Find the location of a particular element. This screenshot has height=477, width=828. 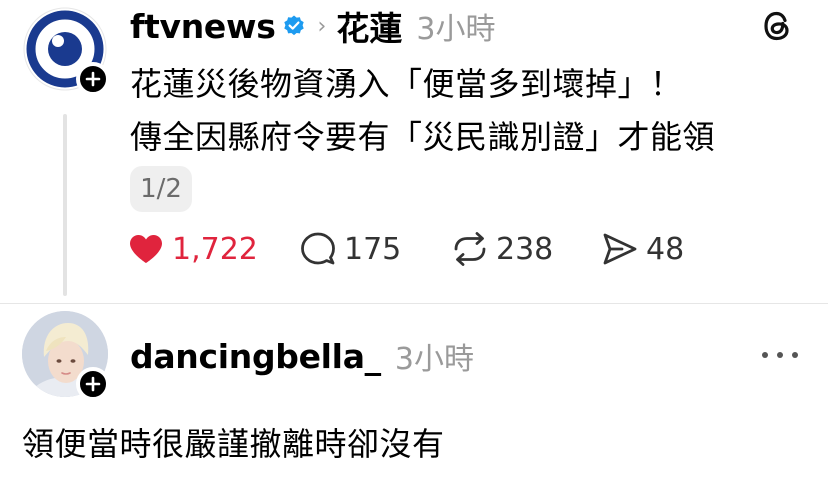

comment-count: 175 is located at coordinates (373, 249).